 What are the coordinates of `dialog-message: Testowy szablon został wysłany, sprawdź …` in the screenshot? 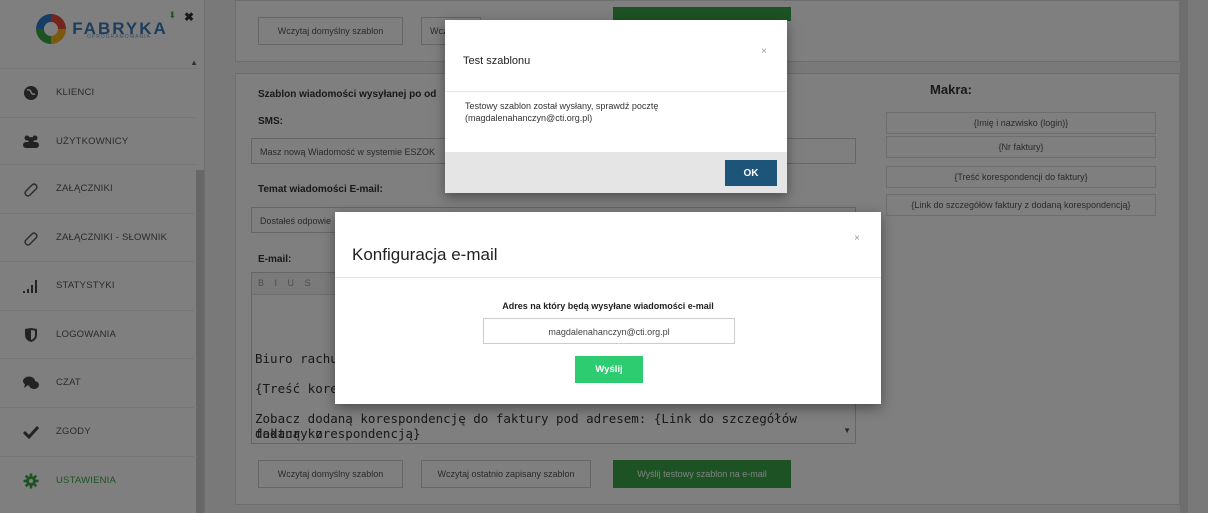 It's located at (562, 112).